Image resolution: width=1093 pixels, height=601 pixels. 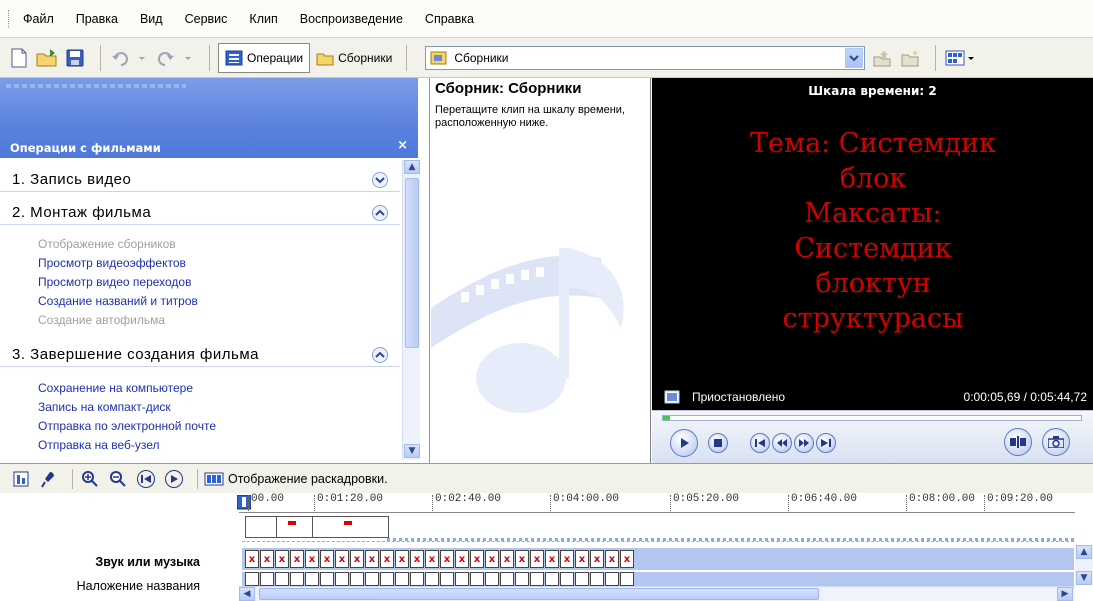 What do you see at coordinates (354, 58) in the screenshot?
I see `collections-button: Сборники` at bounding box center [354, 58].